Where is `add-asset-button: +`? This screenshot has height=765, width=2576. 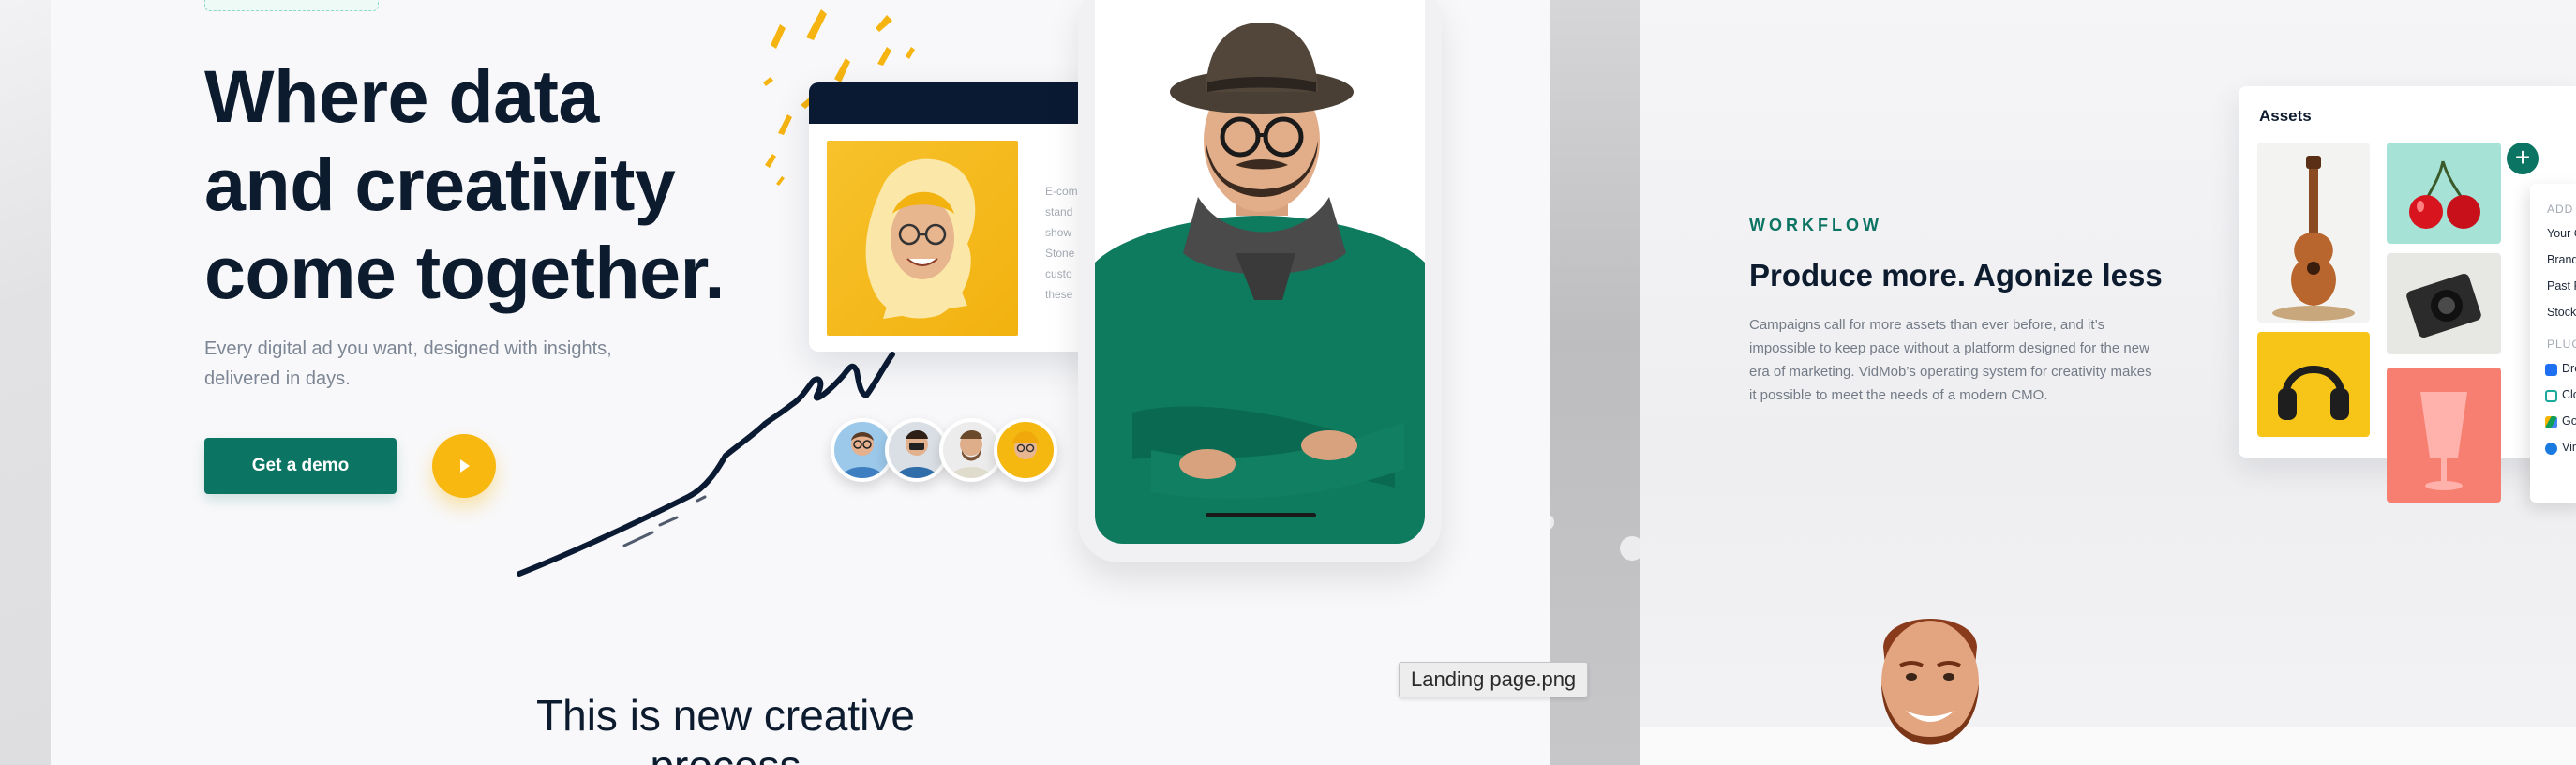
add-asset-button: + is located at coordinates (2523, 158).